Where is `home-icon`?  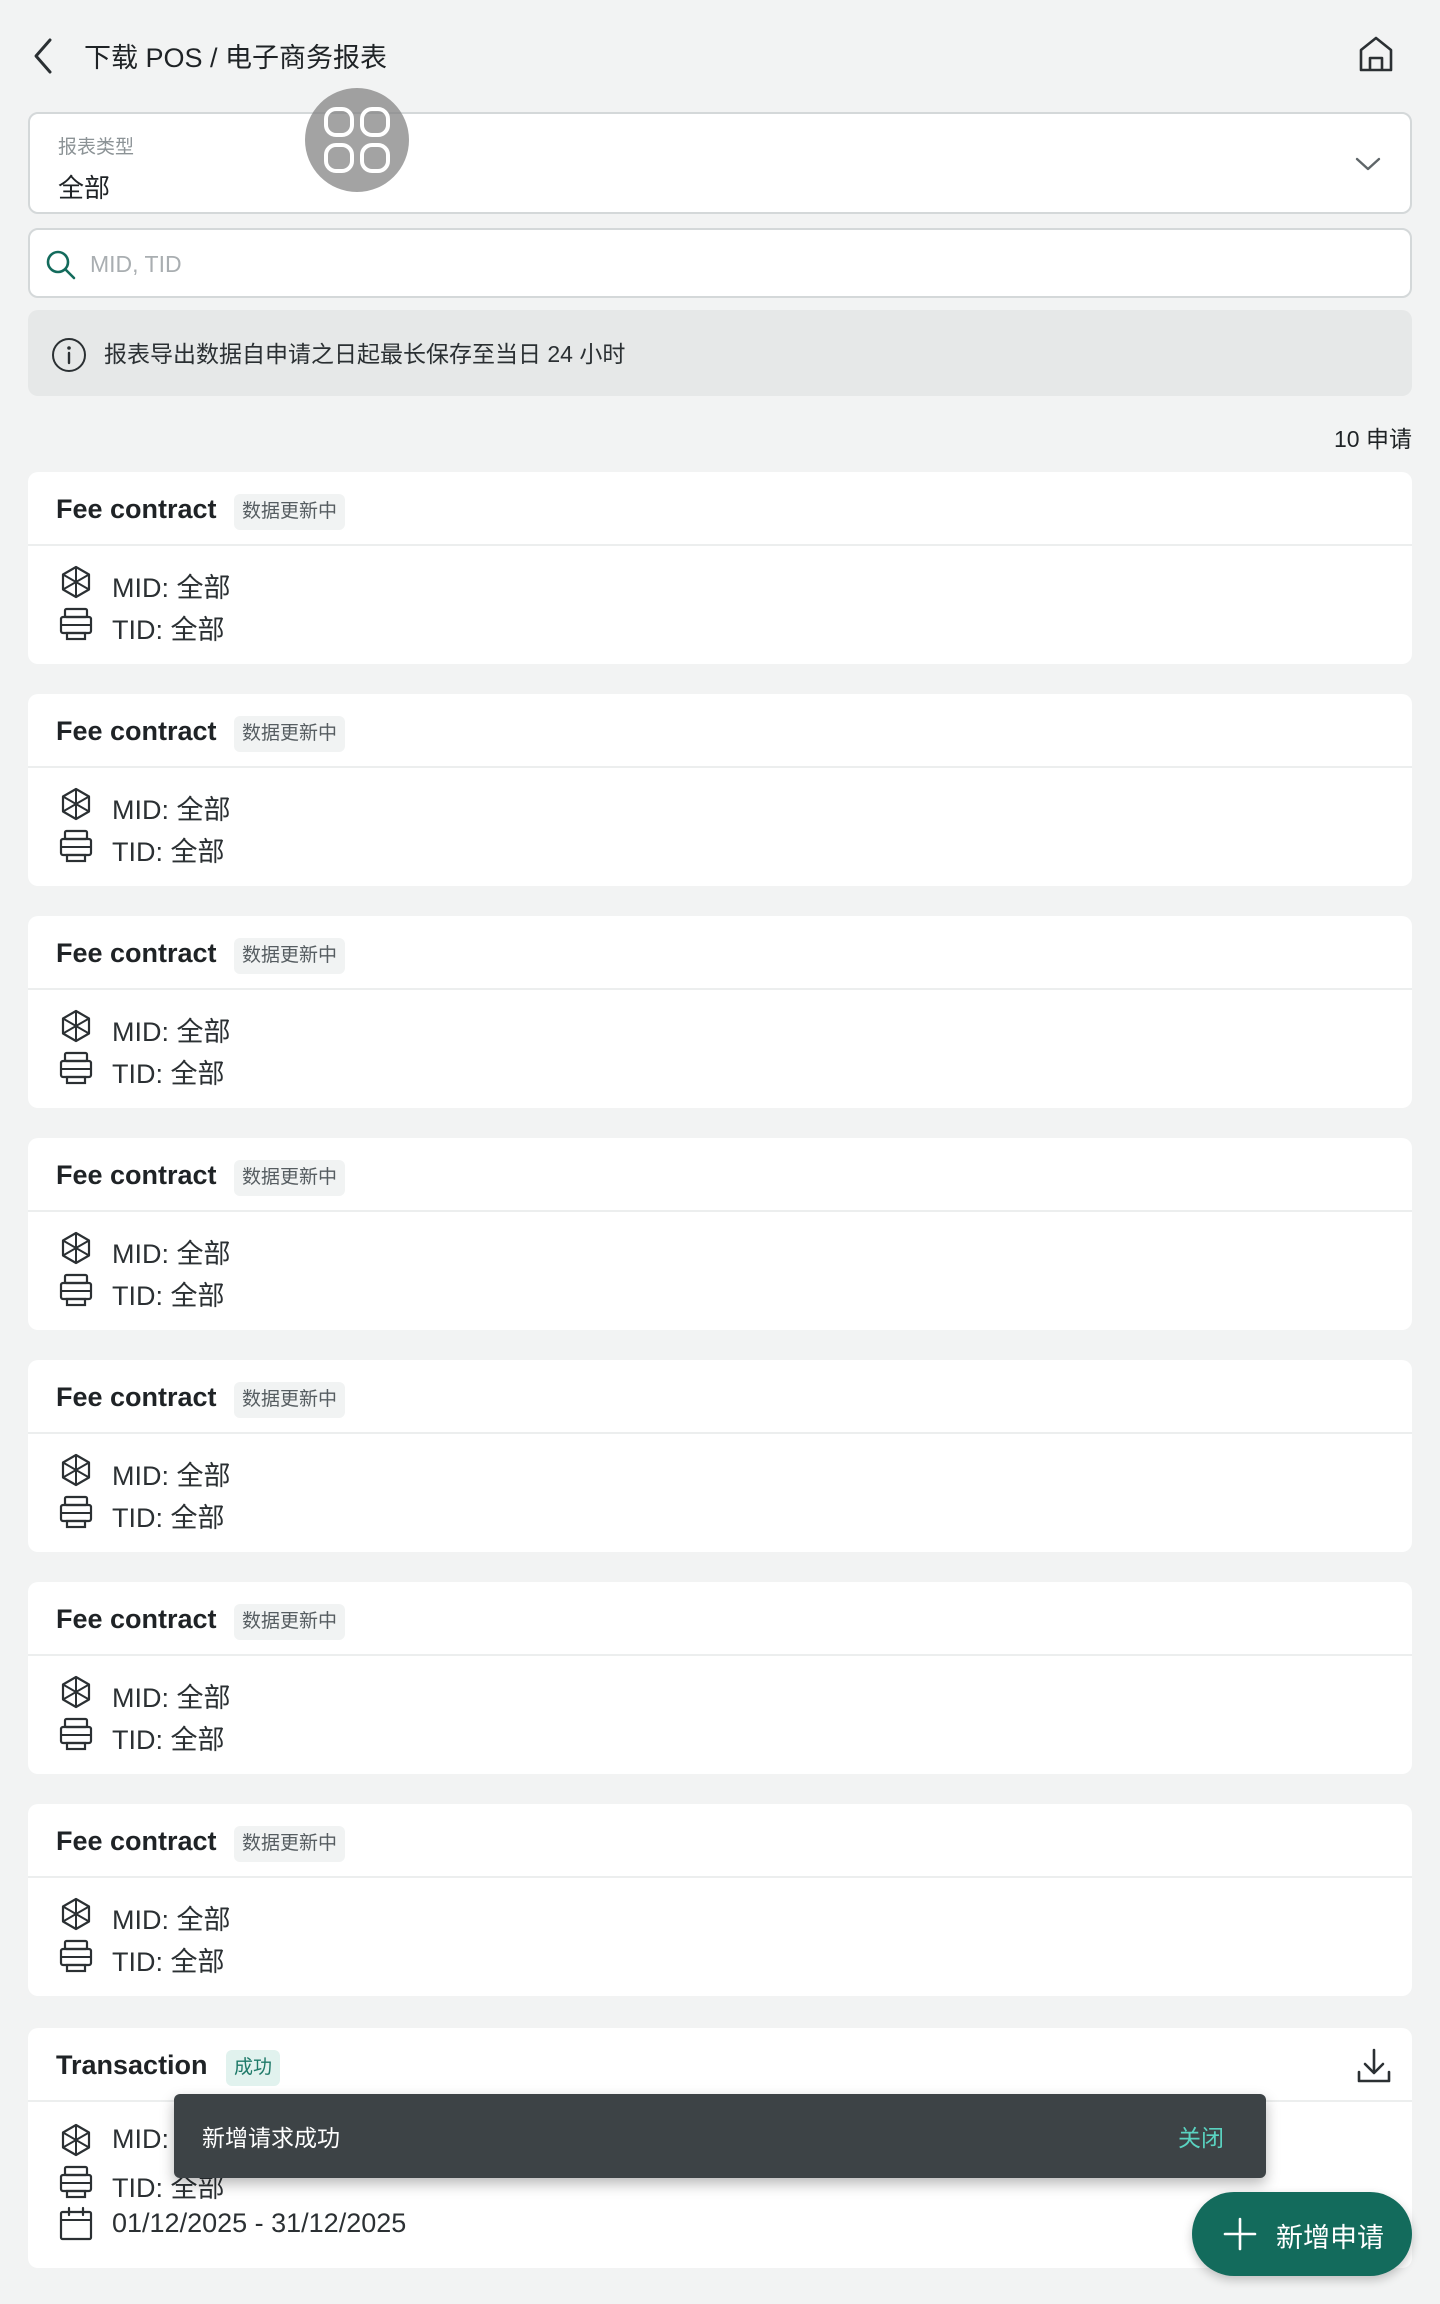
home-icon is located at coordinates (1376, 54).